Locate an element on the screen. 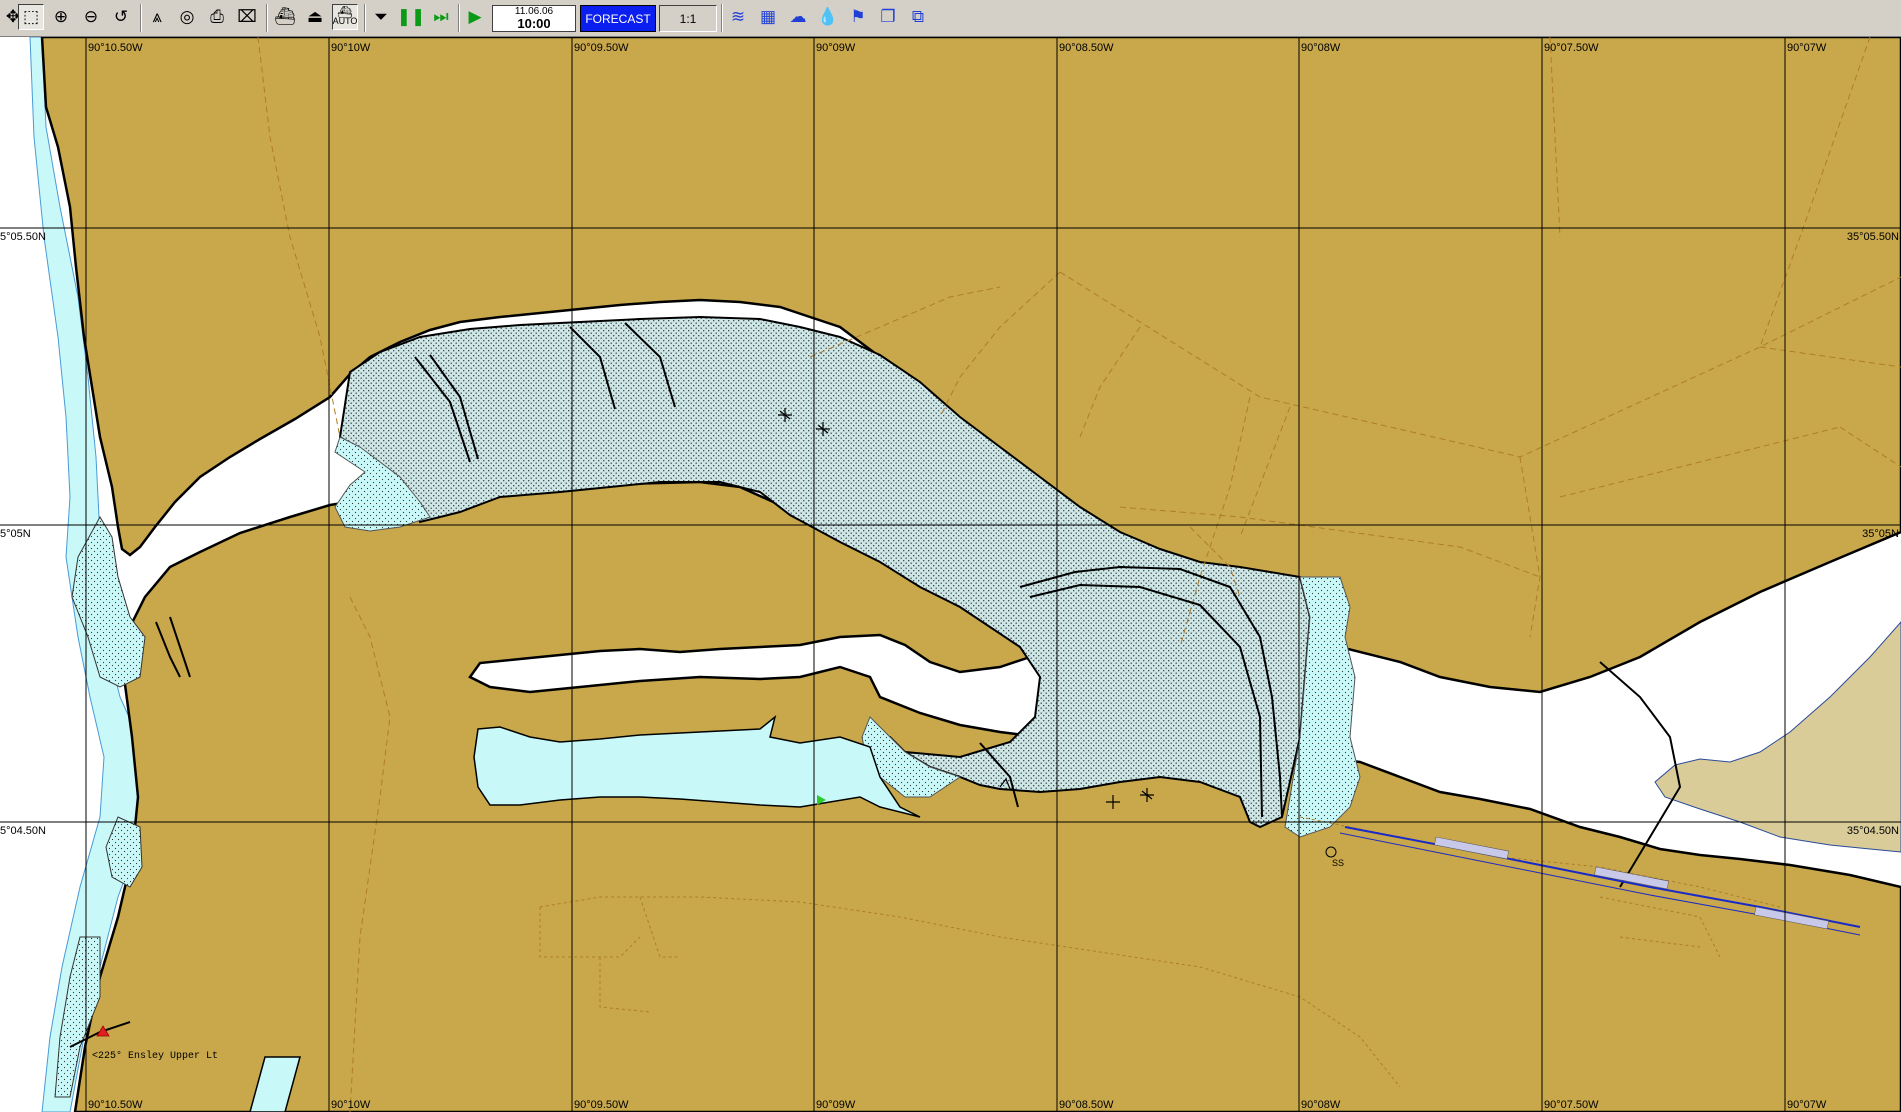 The width and height of the screenshot is (1901, 1112). ship-small-button: ⏏ is located at coordinates (315, 17).